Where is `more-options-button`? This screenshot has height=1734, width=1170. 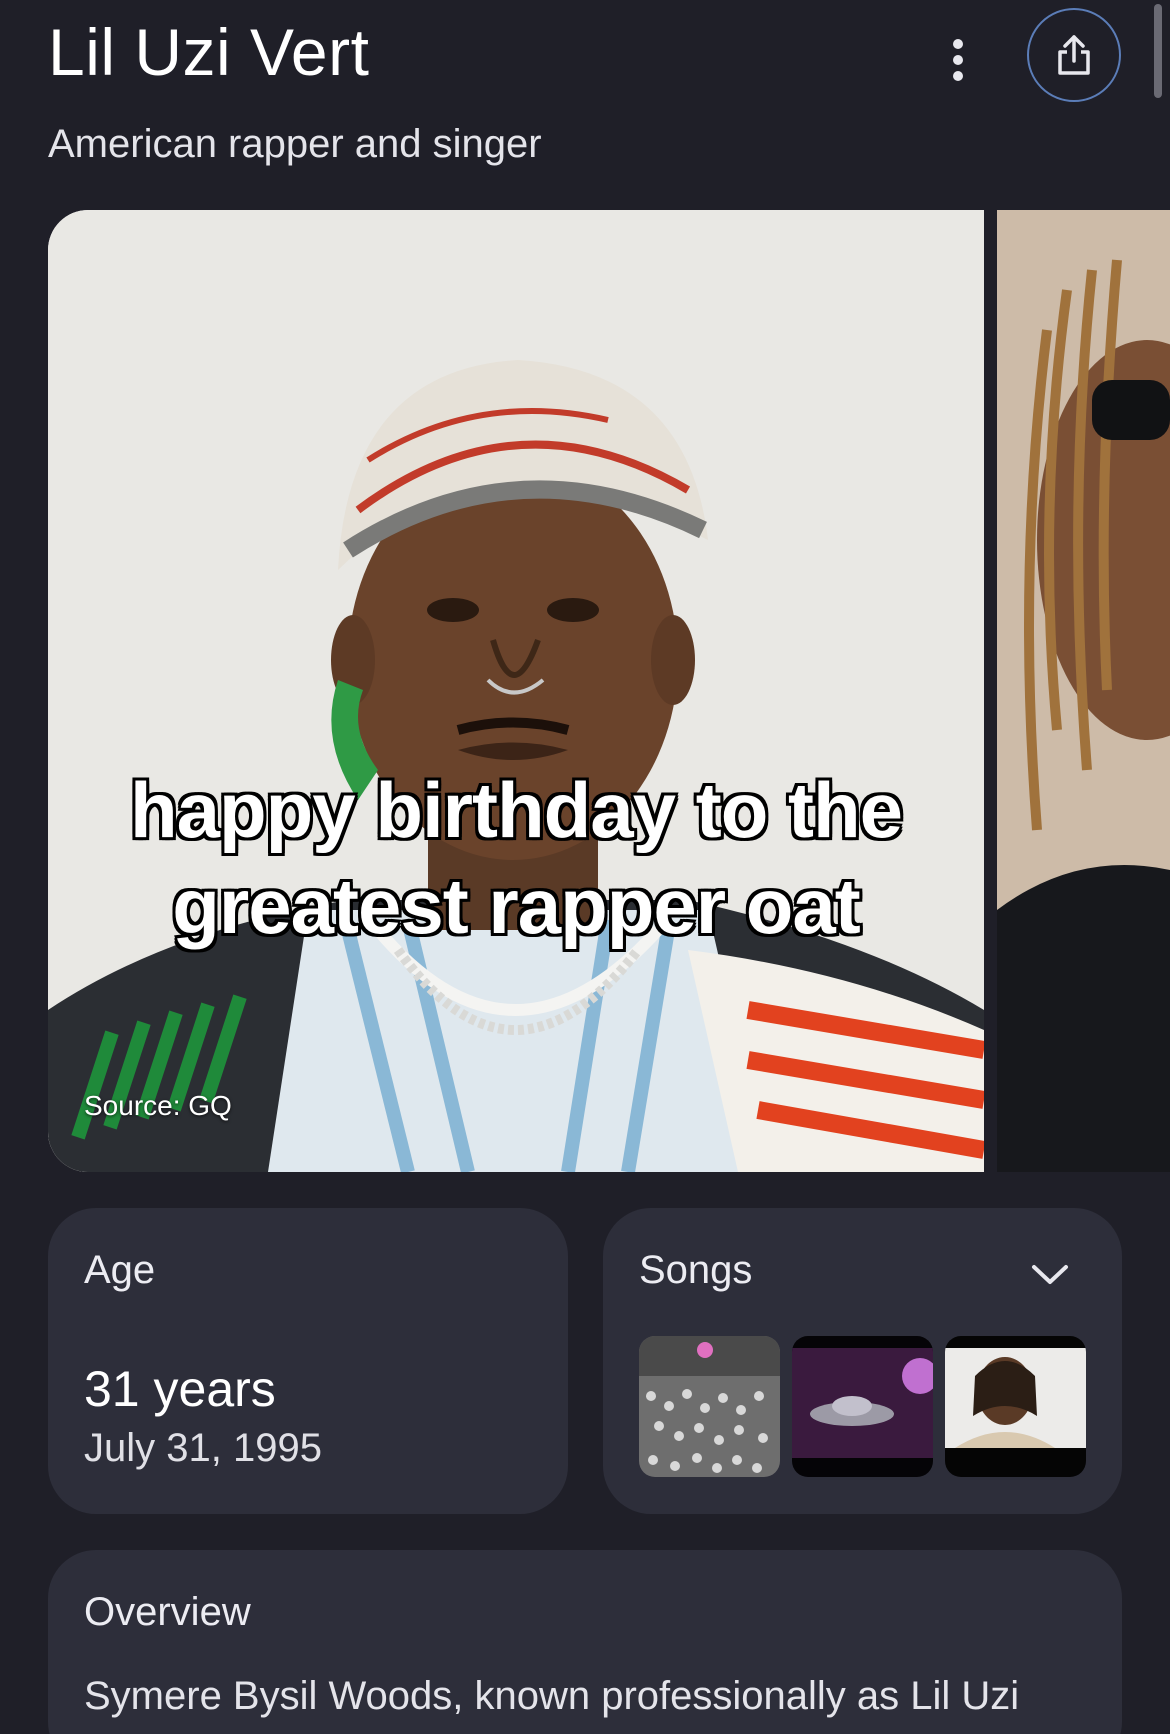 more-options-button is located at coordinates (958, 60).